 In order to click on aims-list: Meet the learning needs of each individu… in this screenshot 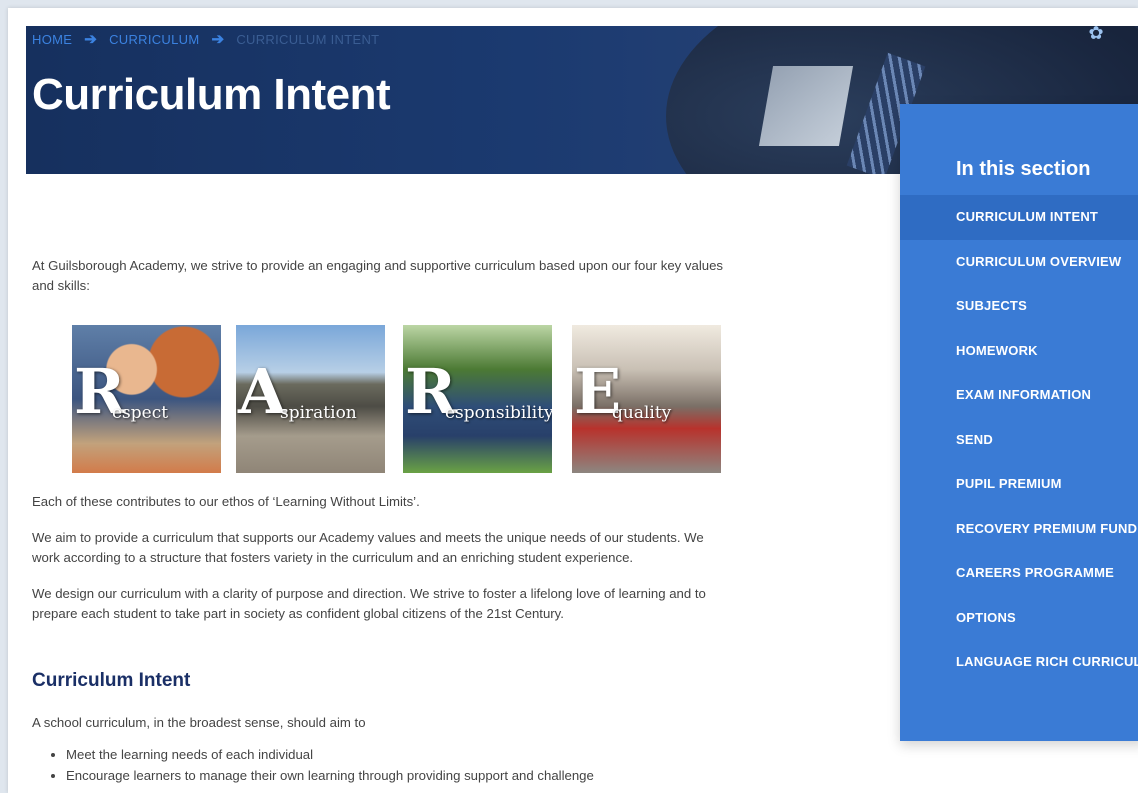, I will do `click(313, 765)`.